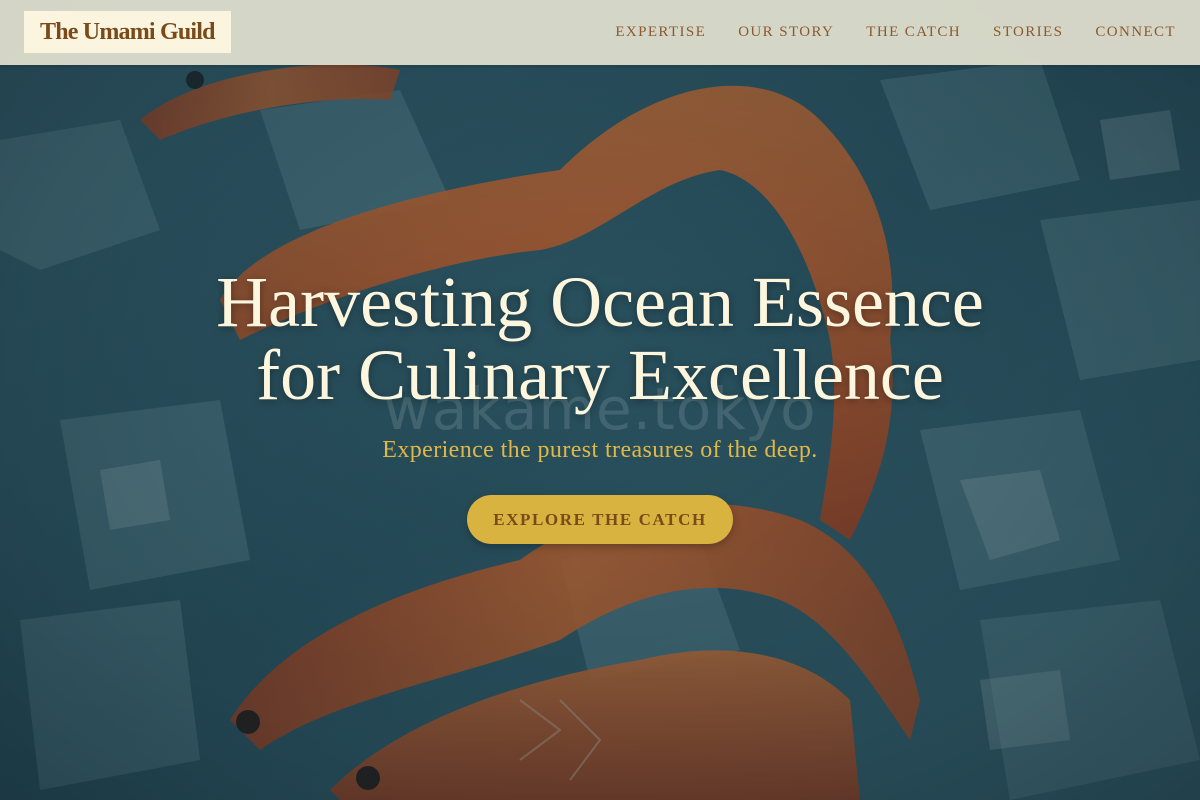 This screenshot has height=800, width=1200. What do you see at coordinates (1028, 32) in the screenshot?
I see `nav-link-stories: STORIES` at bounding box center [1028, 32].